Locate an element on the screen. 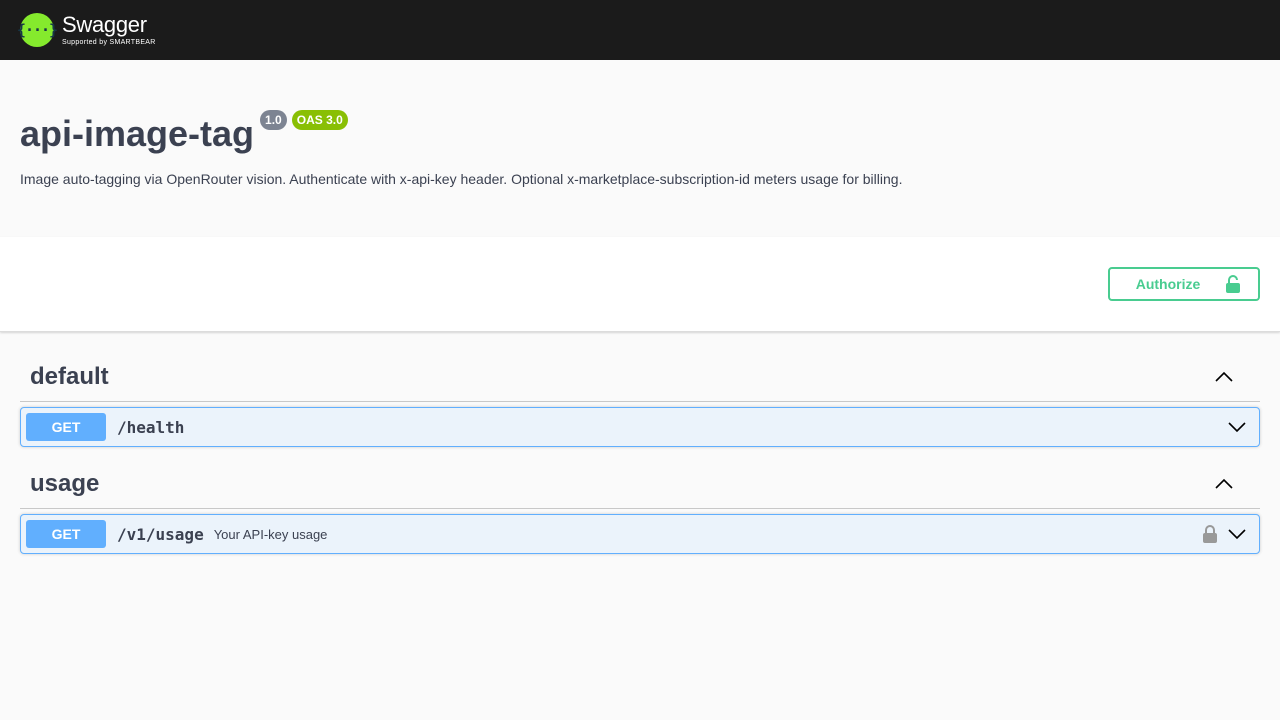 Image resolution: width=1280 pixels, height=720 pixels. oas-badge: OAS 3.0 is located at coordinates (319, 120).